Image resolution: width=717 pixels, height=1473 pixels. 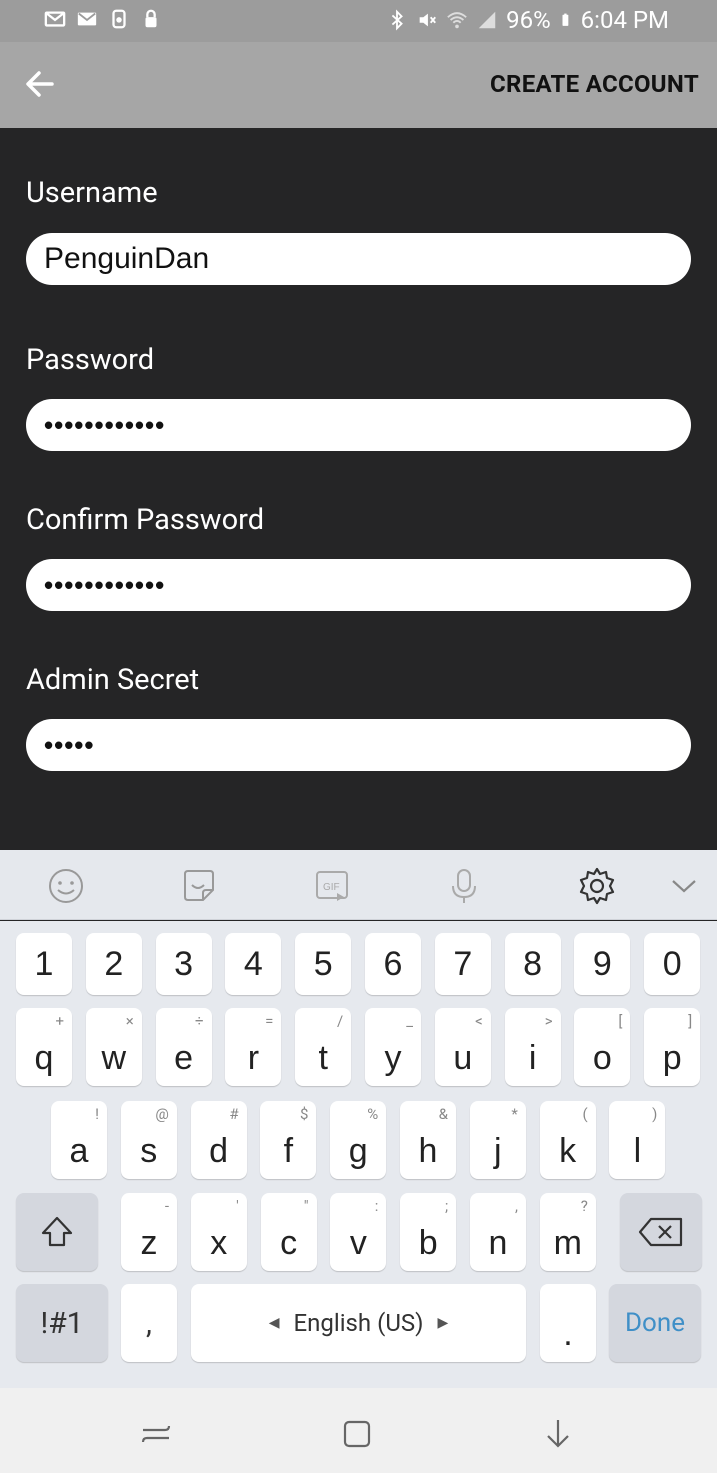 I want to click on comma-key: ,, so click(x=149, y=1323).